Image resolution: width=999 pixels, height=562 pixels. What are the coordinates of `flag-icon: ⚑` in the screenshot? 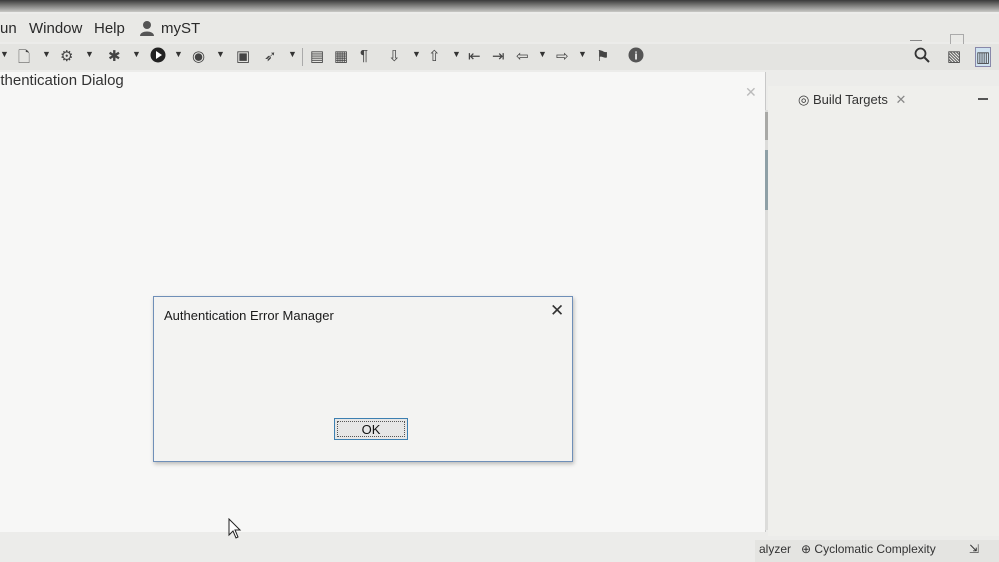 It's located at (602, 56).